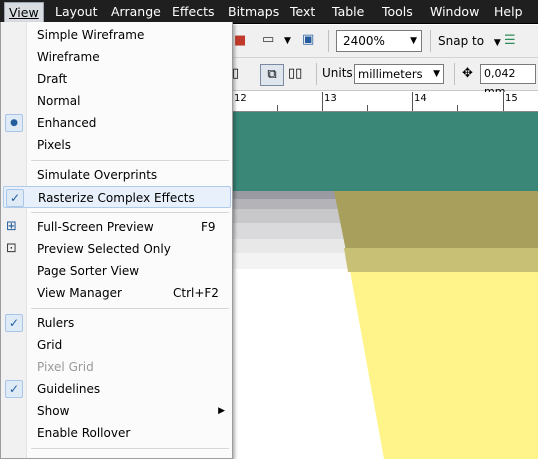 Image resolution: width=538 pixels, height=459 pixels. Describe the element at coordinates (441, 260) in the screenshot. I see `olive-shape-mid` at that location.